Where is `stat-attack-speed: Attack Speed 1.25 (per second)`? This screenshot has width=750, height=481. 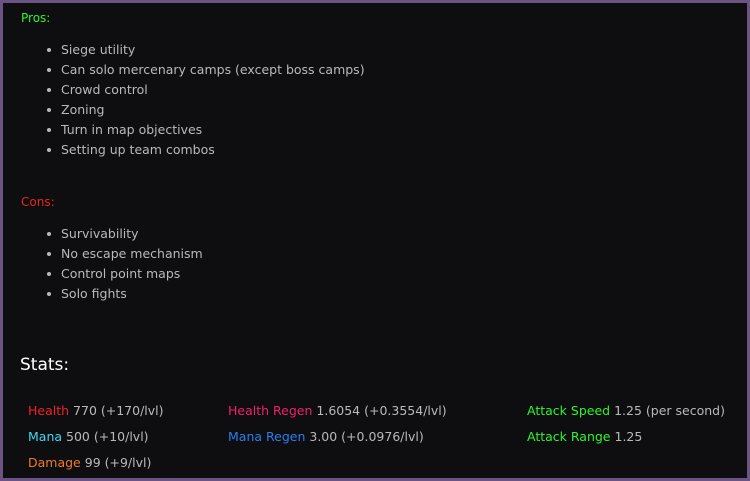 stat-attack-speed: Attack Speed 1.25 (per second) is located at coordinates (626, 410).